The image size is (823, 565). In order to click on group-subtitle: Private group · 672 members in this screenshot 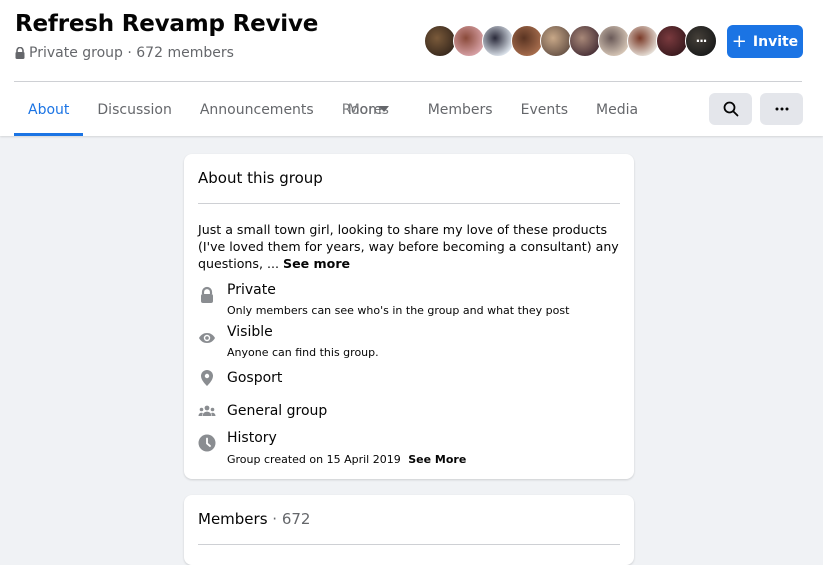, I will do `click(124, 53)`.